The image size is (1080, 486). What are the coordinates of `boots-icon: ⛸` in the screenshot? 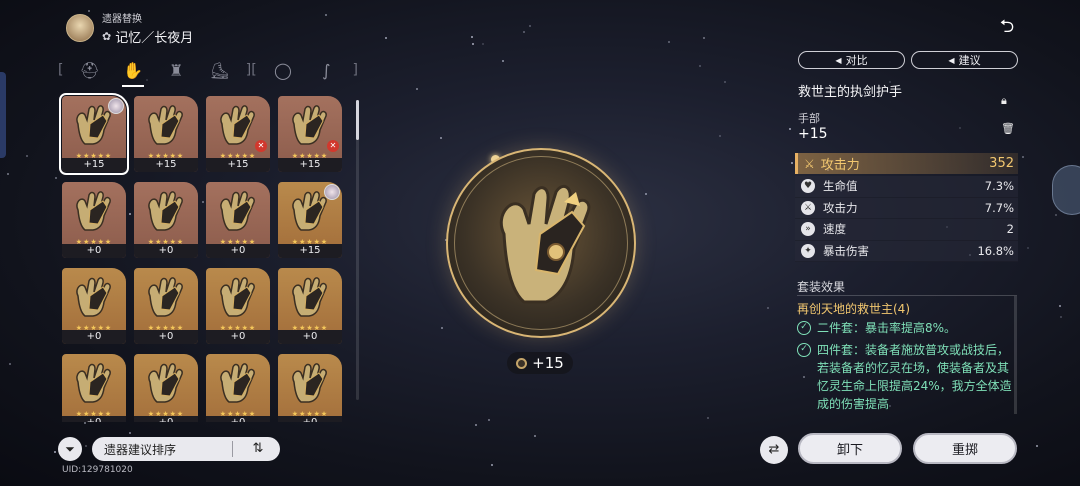 It's located at (220, 70).